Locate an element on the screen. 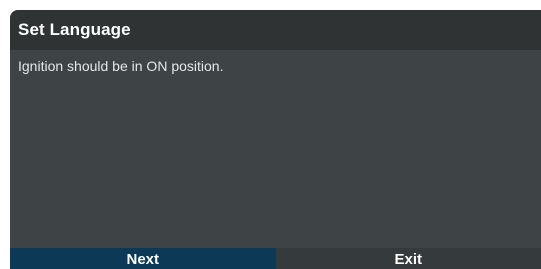  dialog-footer: Next Exit is located at coordinates (275, 258).